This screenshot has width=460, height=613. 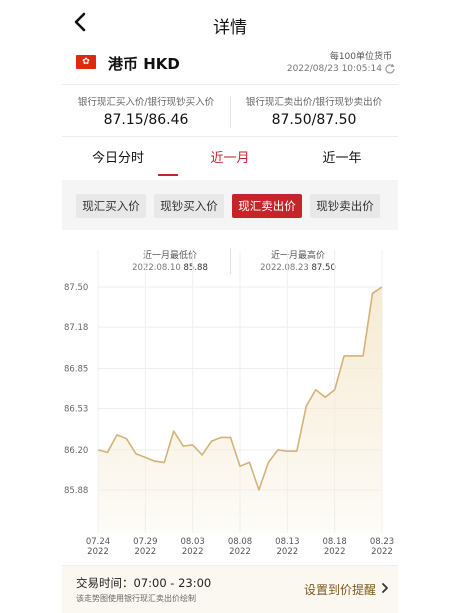 I want to click on x-tick-label: 08.18, so click(x=334, y=542).